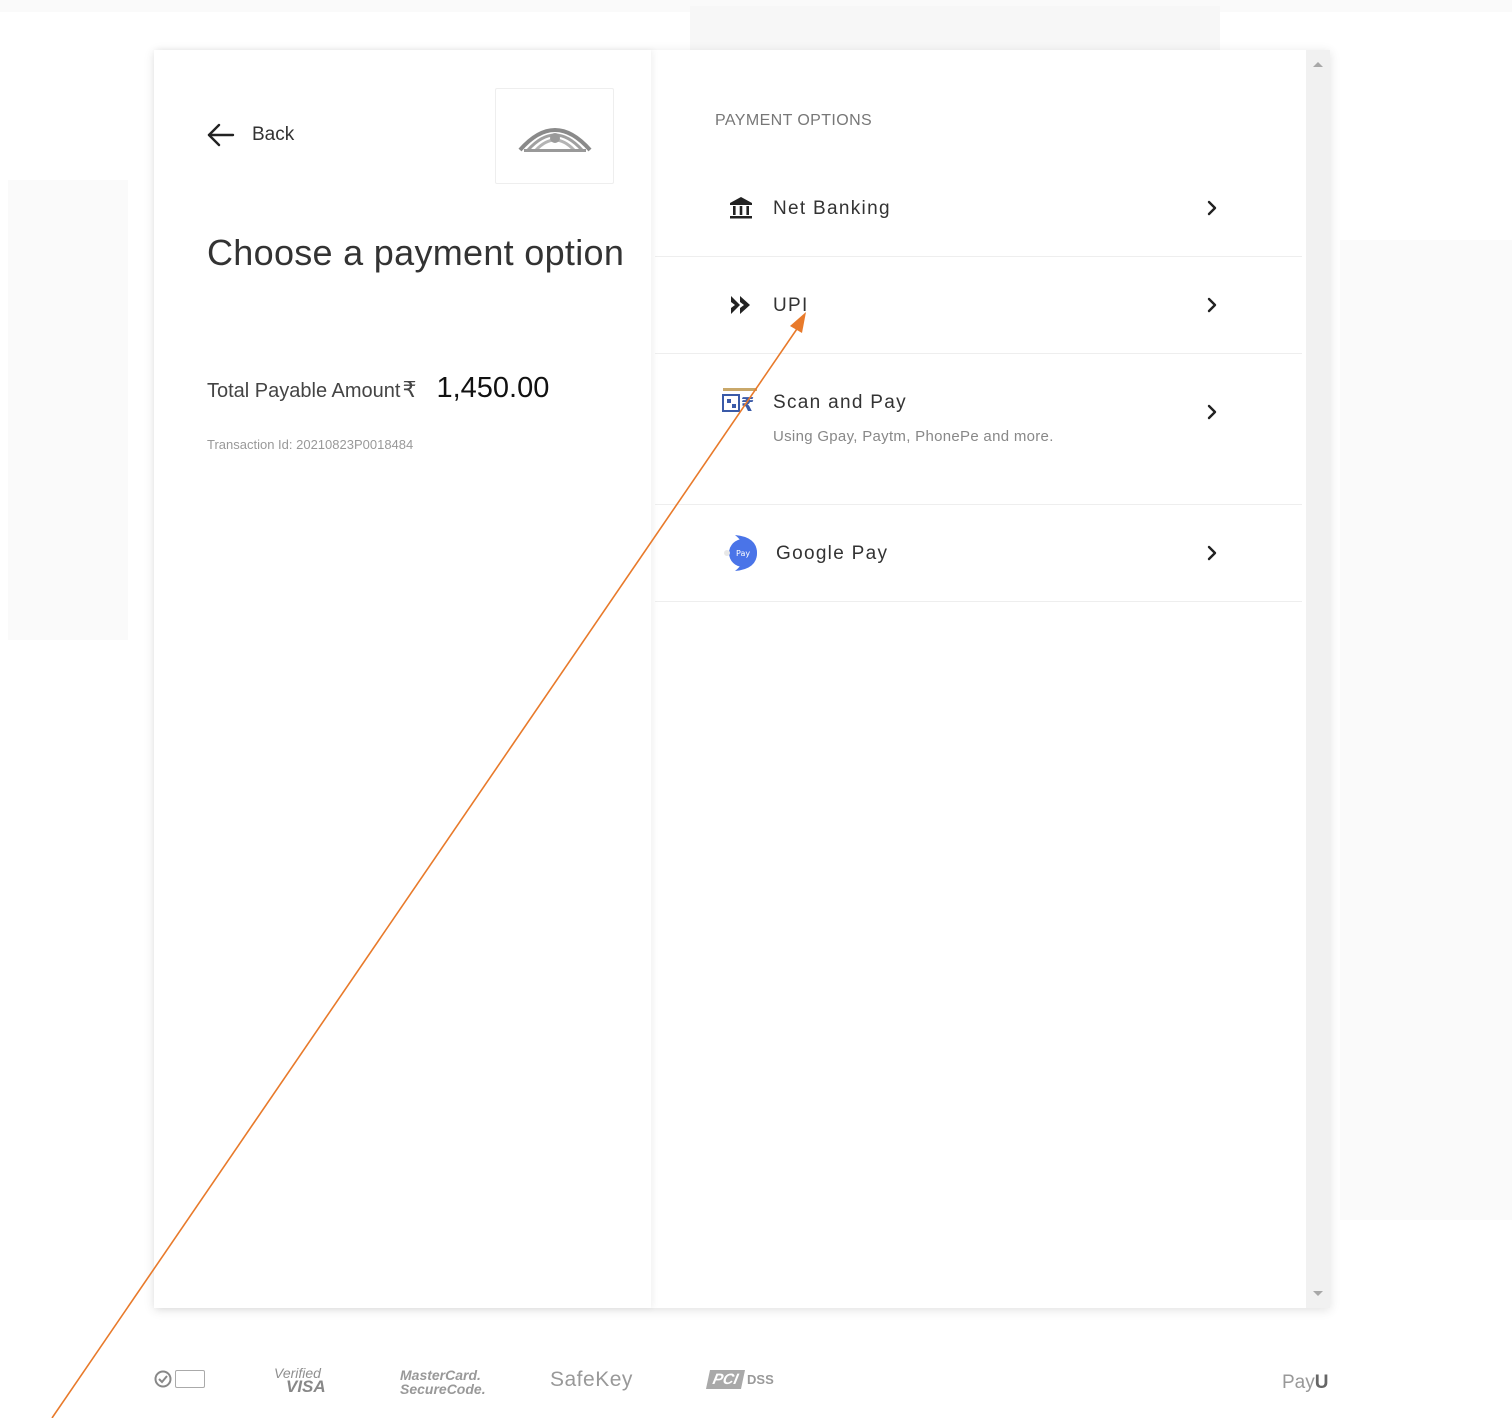  I want to click on back-label: Back, so click(273, 134).